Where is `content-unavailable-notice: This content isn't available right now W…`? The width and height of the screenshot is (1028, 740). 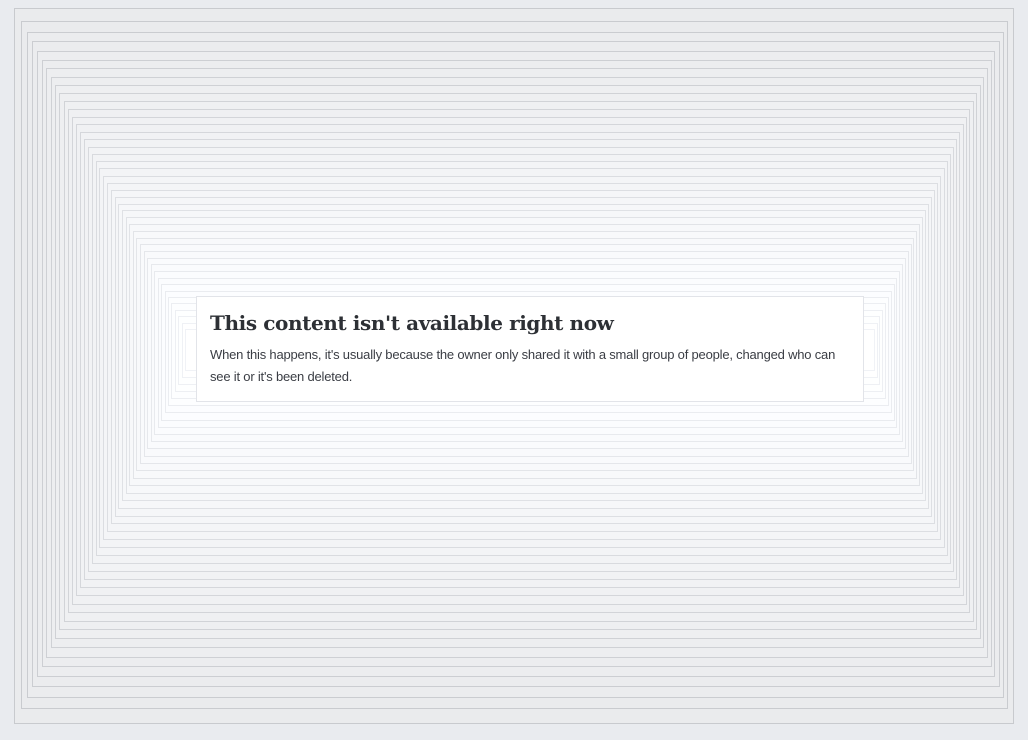
content-unavailable-notice: This content isn't available right now W… is located at coordinates (530, 349).